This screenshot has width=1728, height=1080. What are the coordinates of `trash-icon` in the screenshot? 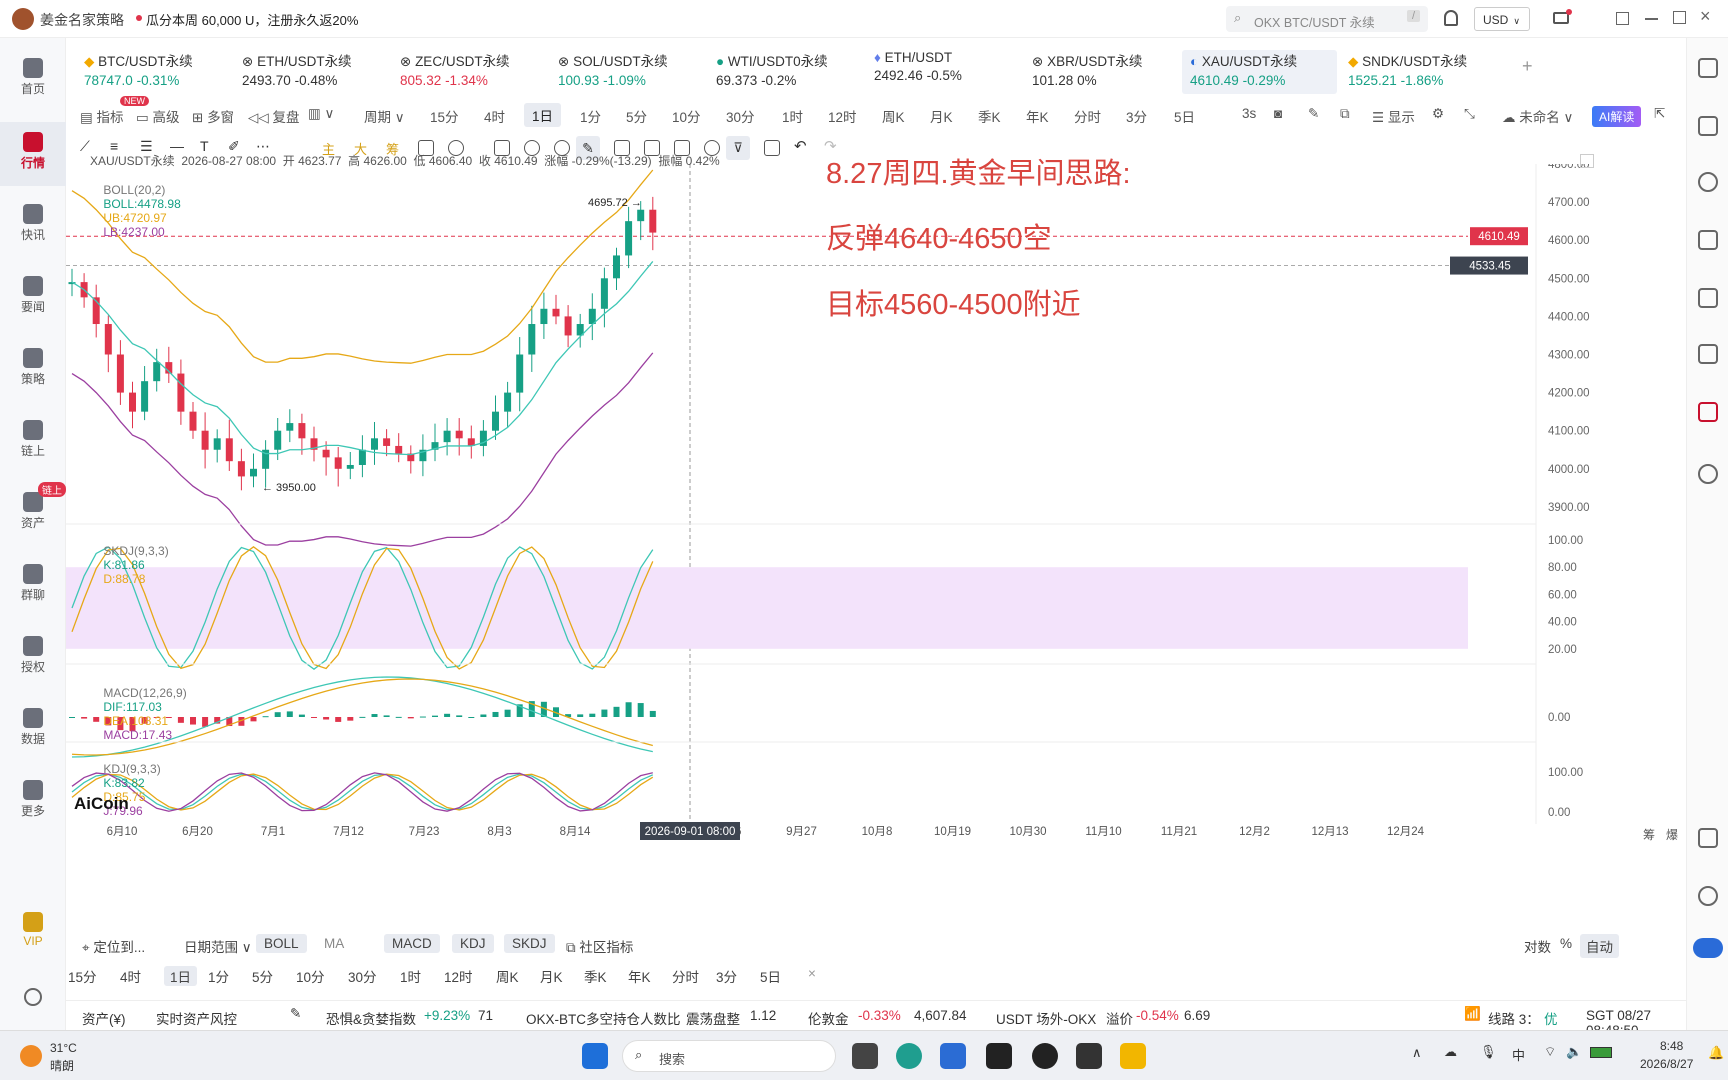 It's located at (772, 148).